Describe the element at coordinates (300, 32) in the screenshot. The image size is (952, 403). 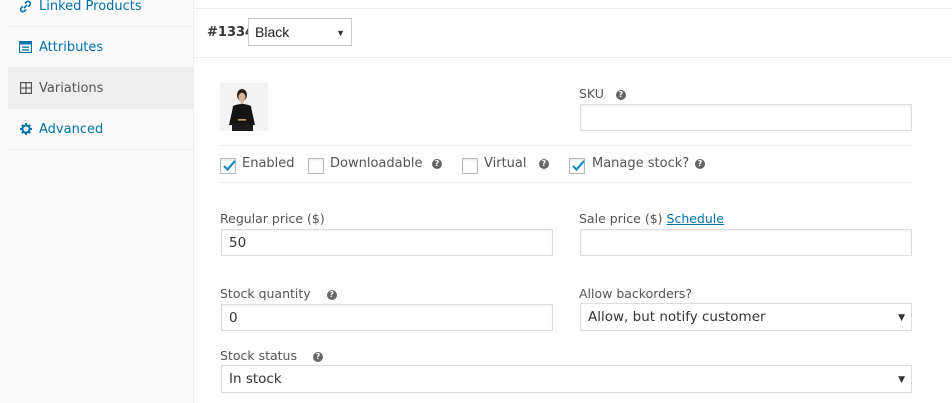
I see `variation-attribute-select: Black ▼` at that location.